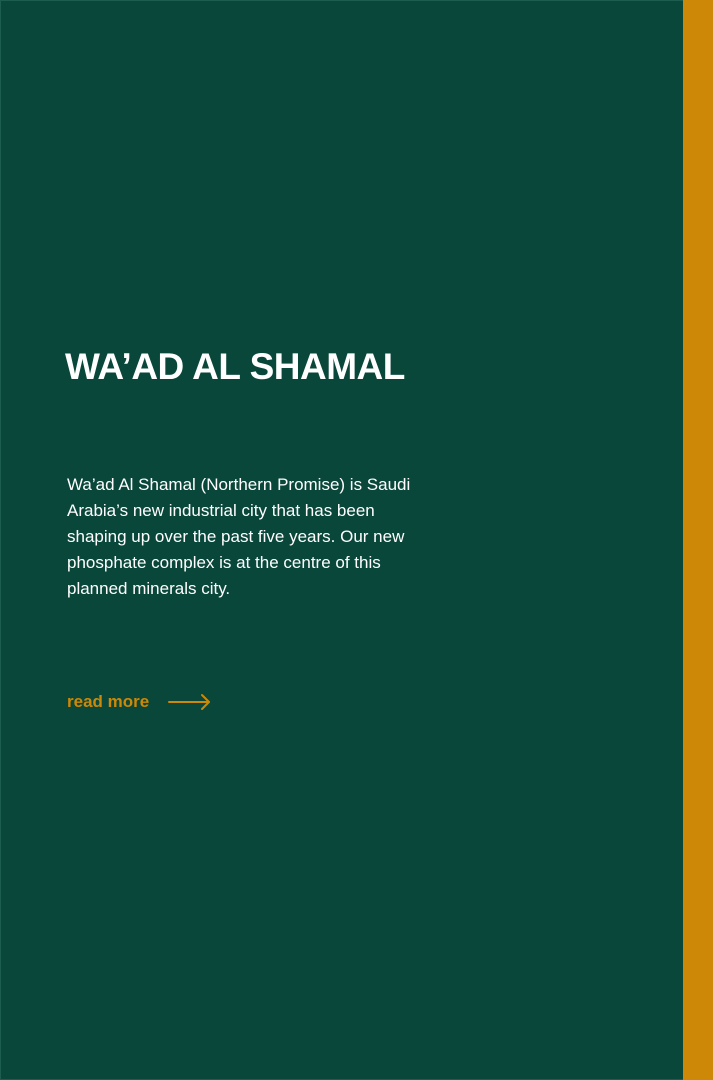  I want to click on arrow-right-icon, so click(180, 702).